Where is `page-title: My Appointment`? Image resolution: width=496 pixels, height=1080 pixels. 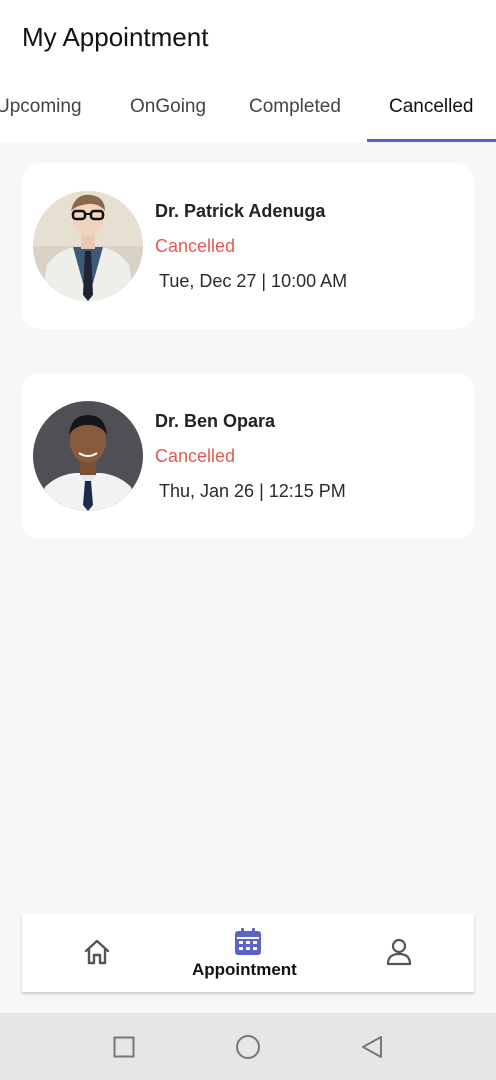
page-title: My Appointment is located at coordinates (115, 37).